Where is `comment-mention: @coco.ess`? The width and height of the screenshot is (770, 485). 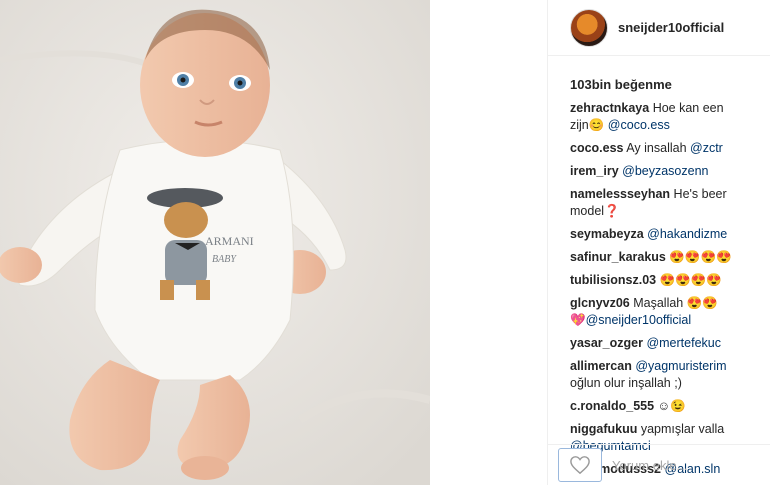 comment-mention: @coco.ess is located at coordinates (639, 125).